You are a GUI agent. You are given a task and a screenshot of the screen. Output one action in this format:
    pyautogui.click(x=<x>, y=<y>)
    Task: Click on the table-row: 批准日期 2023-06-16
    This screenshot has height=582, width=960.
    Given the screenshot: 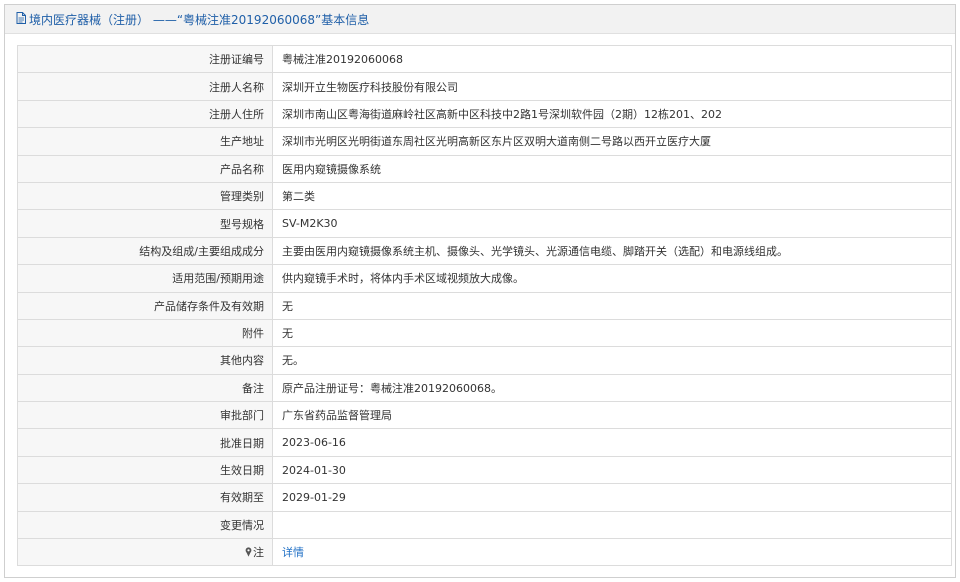 What is the action you would take?
    pyautogui.click(x=484, y=442)
    